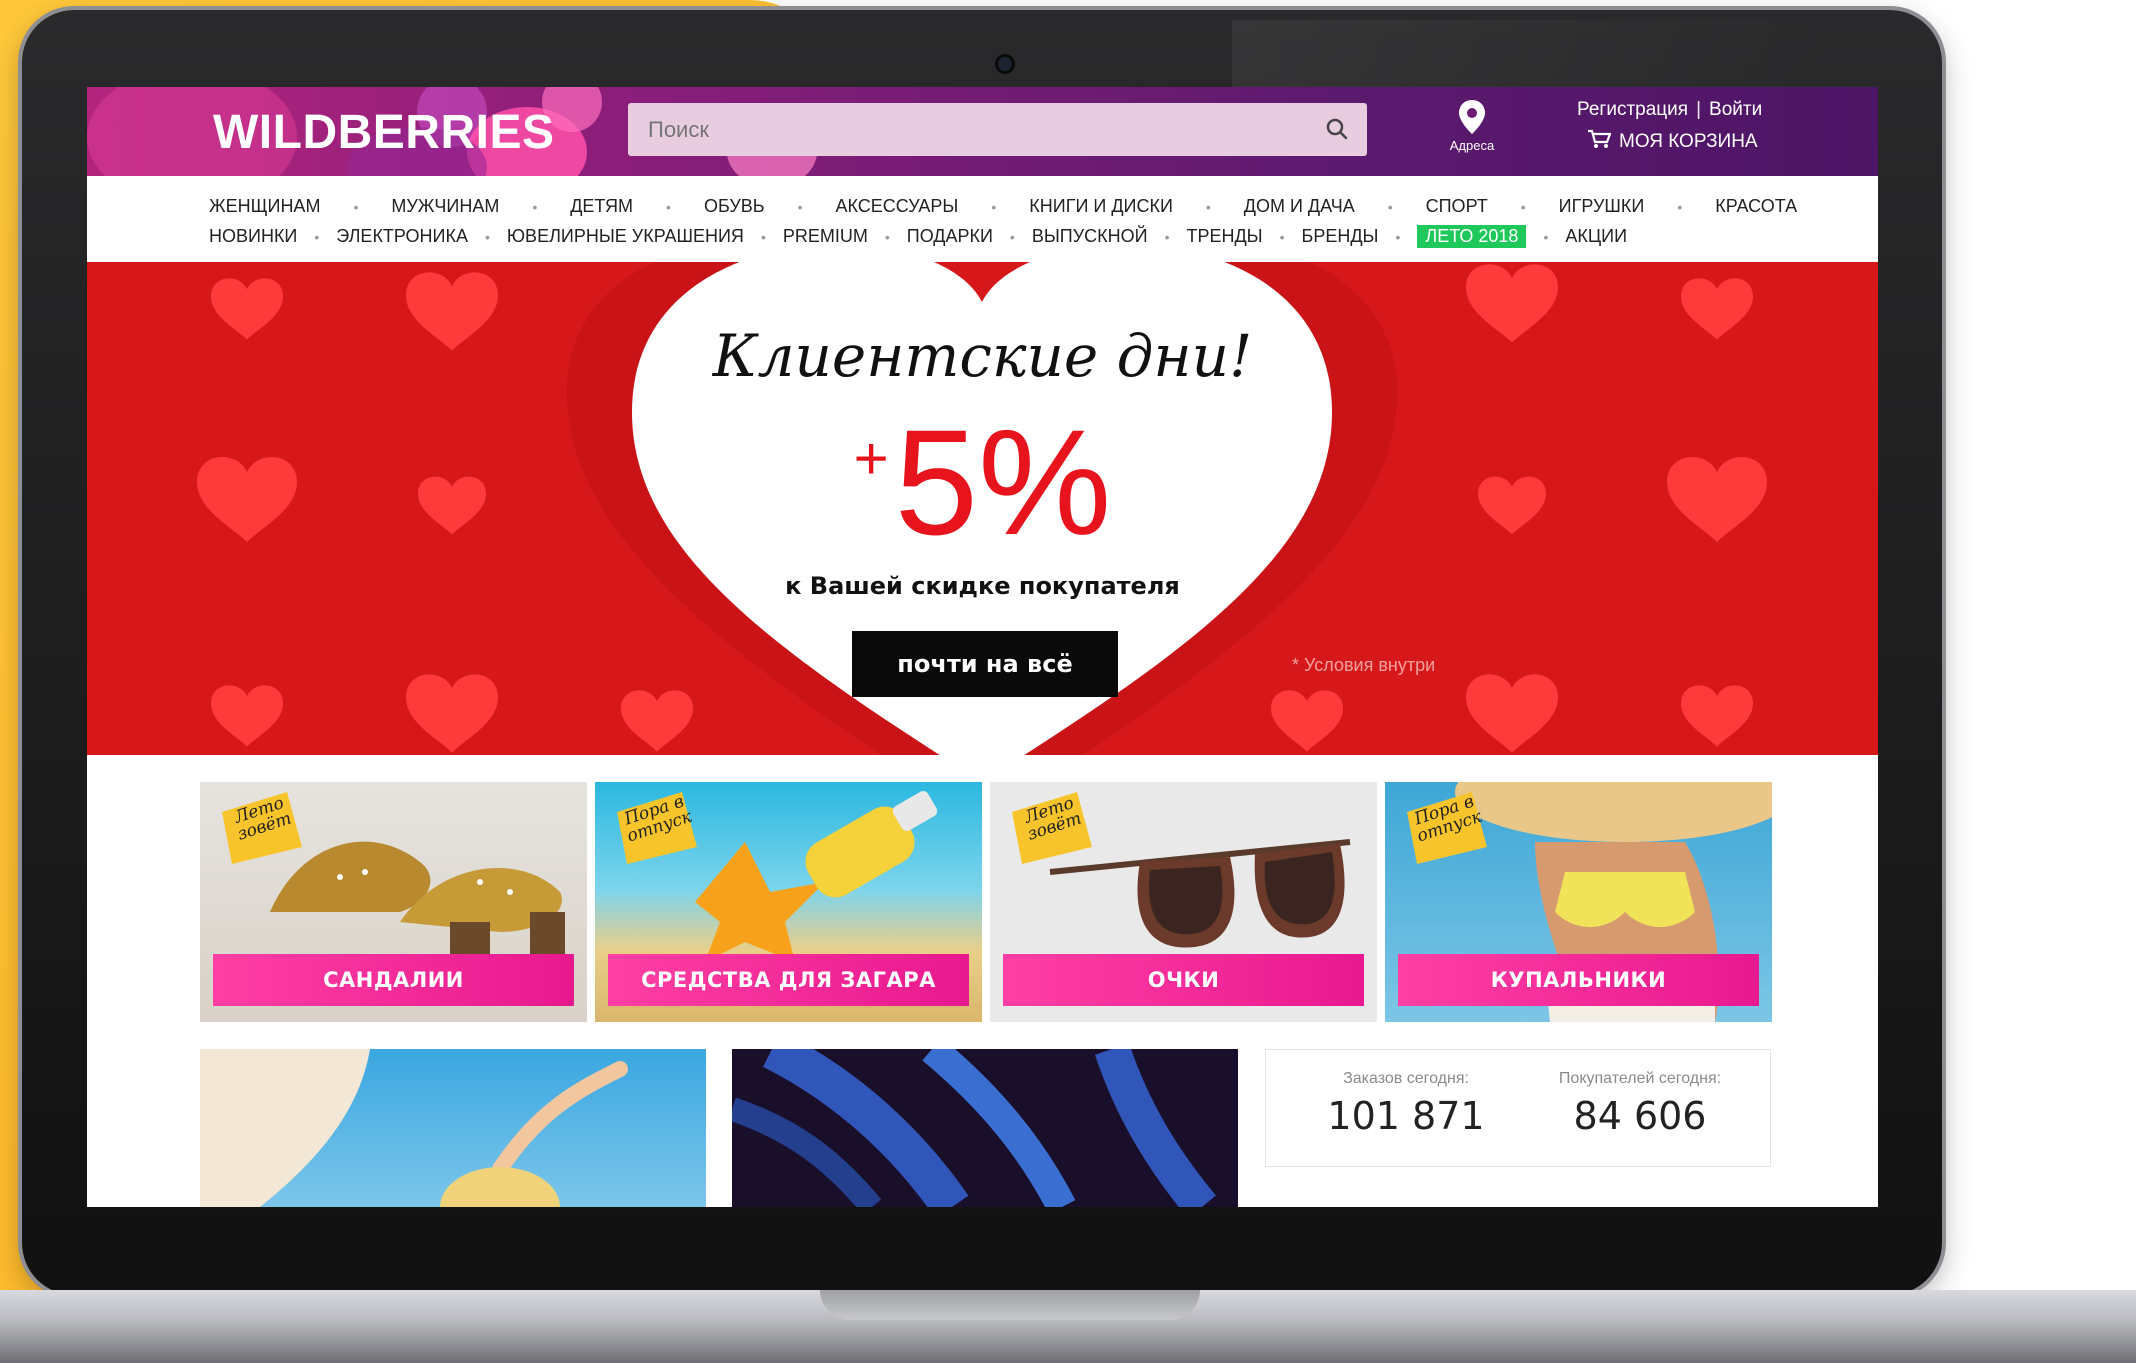  What do you see at coordinates (625, 236) in the screenshot?
I see `nav-item: ЮВЕЛИРНЫЕ УКРАШЕНИЯ` at bounding box center [625, 236].